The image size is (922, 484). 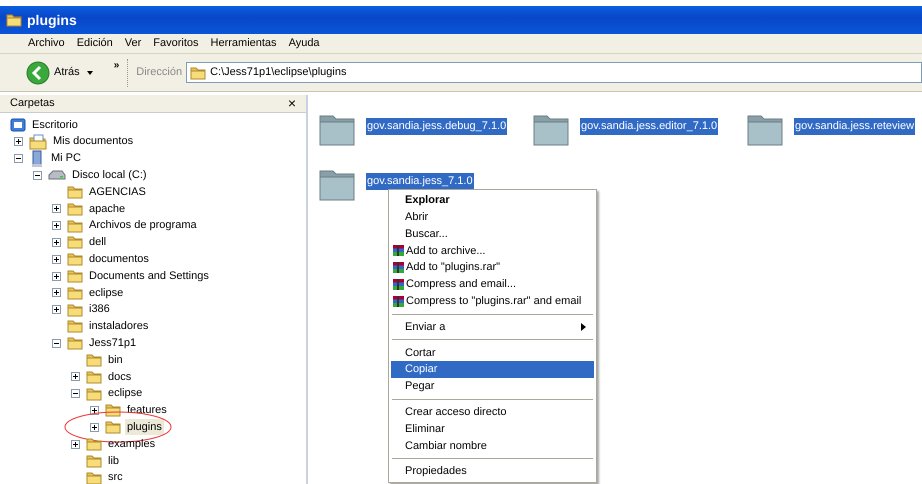 I want to click on menu-item: Ayuda, so click(x=304, y=43).